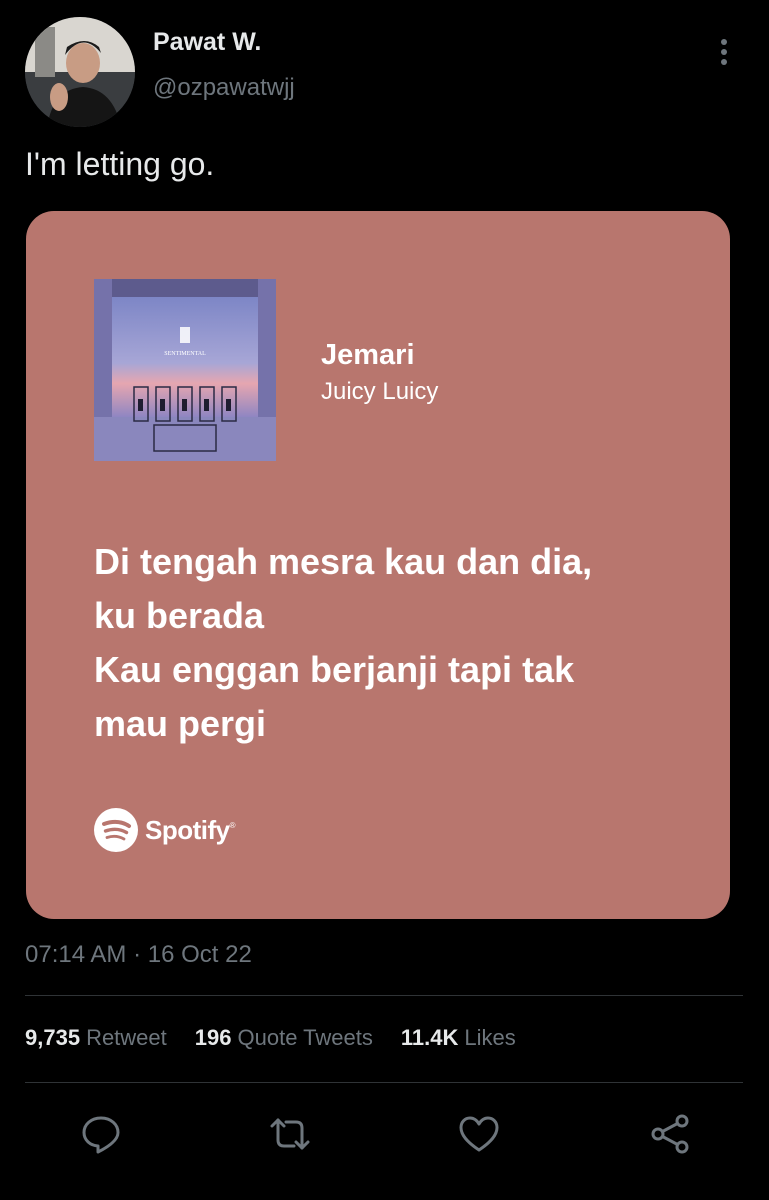 The height and width of the screenshot is (1200, 769). I want to click on retweet-label: Retweet, so click(126, 1037).